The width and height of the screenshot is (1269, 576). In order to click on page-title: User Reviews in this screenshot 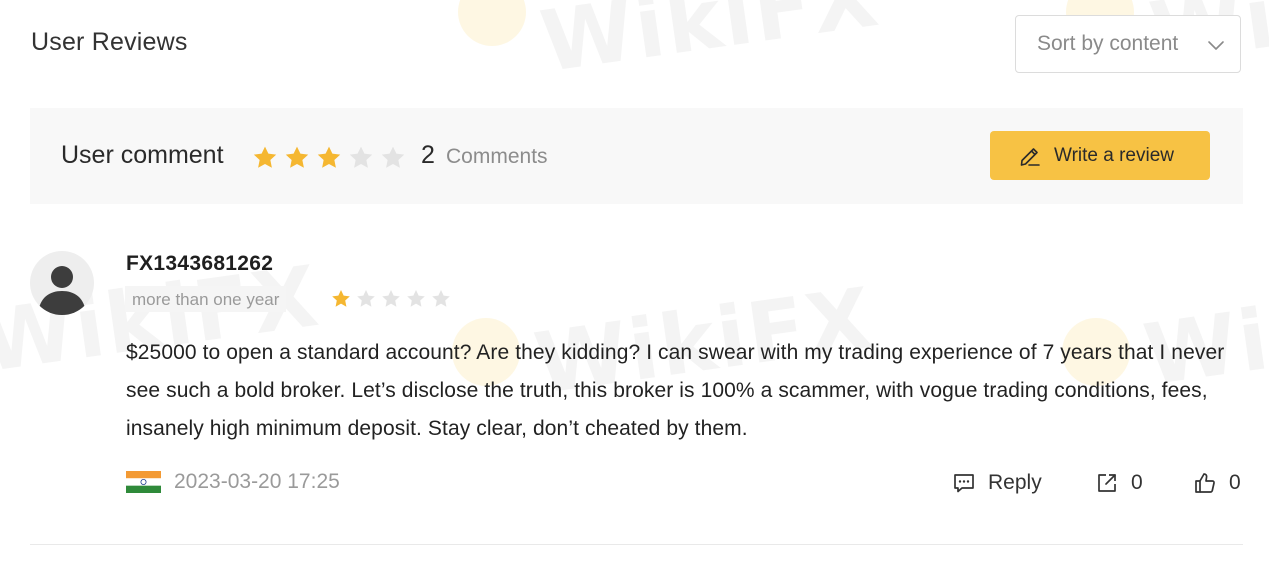, I will do `click(109, 42)`.